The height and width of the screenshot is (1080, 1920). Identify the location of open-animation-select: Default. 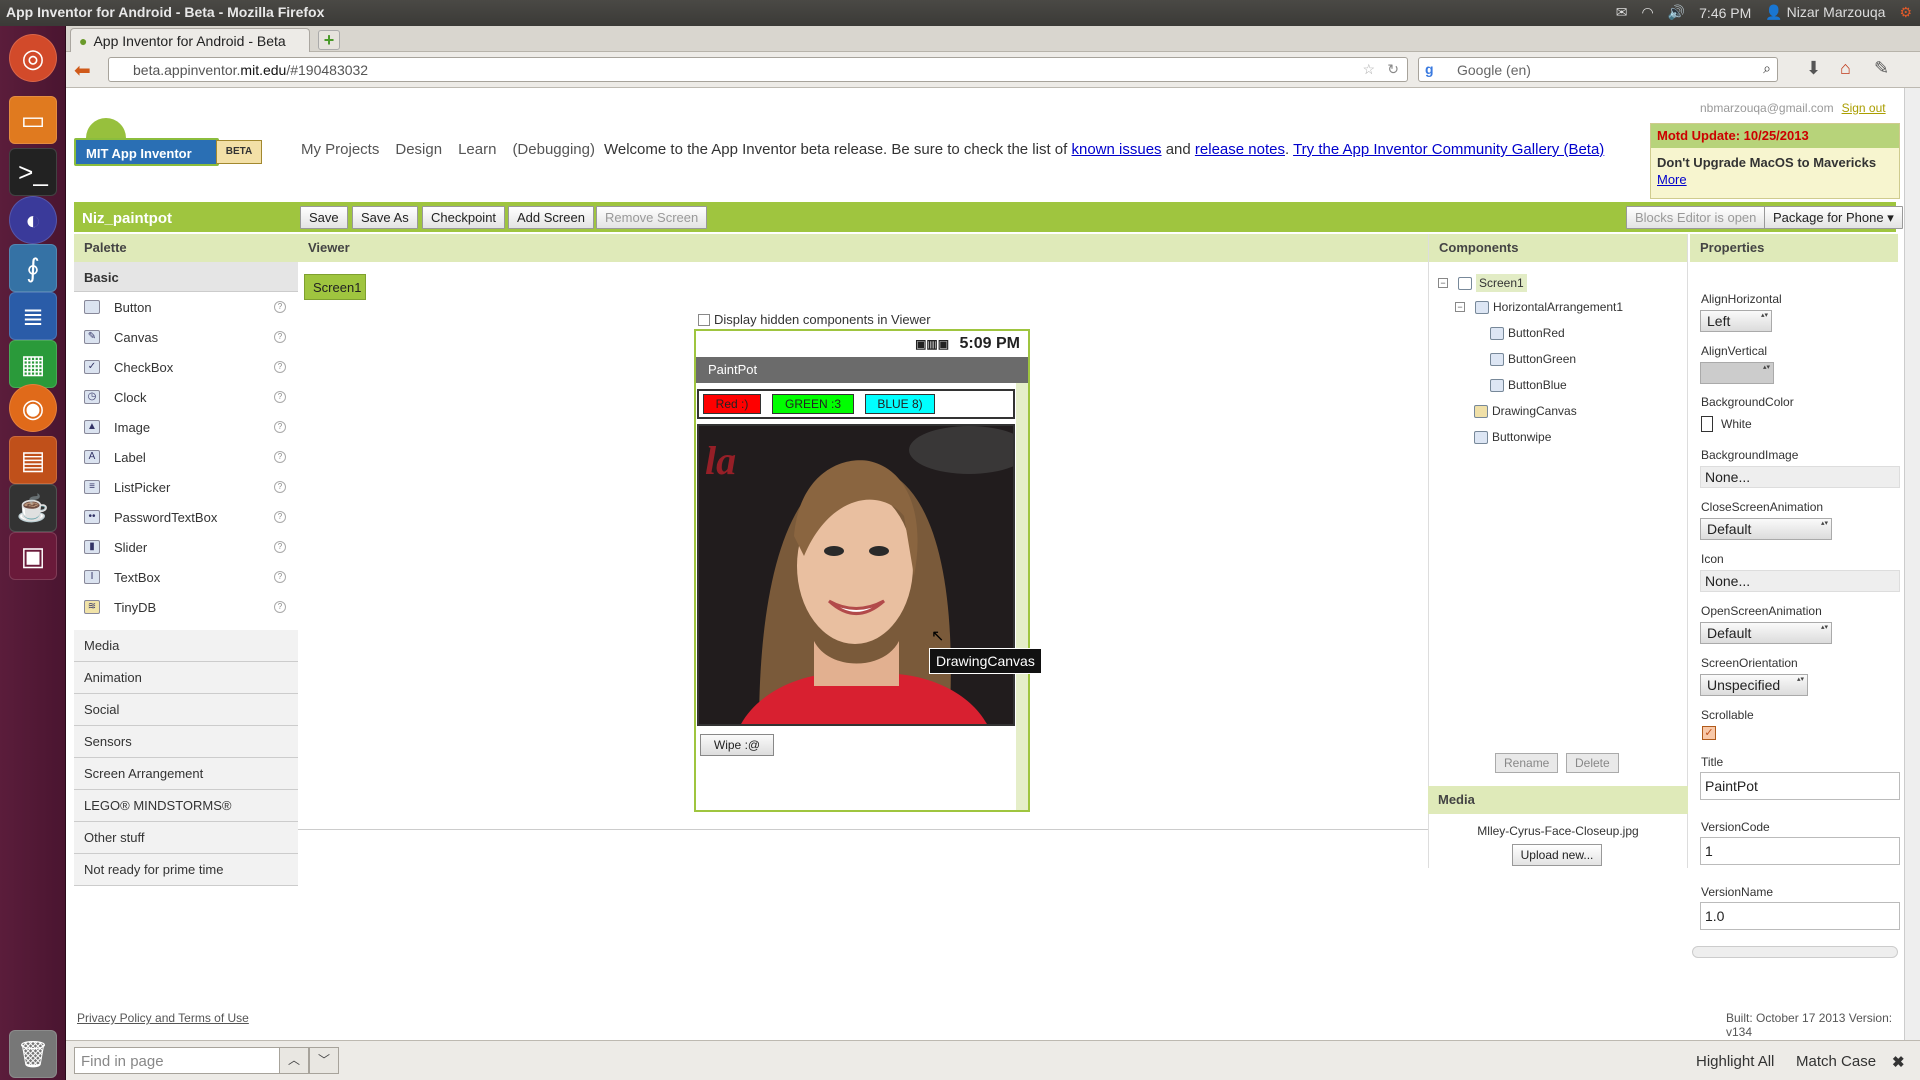
(1766, 633).